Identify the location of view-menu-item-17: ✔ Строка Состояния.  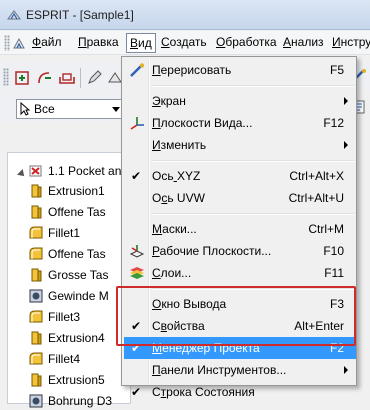
(240, 392).